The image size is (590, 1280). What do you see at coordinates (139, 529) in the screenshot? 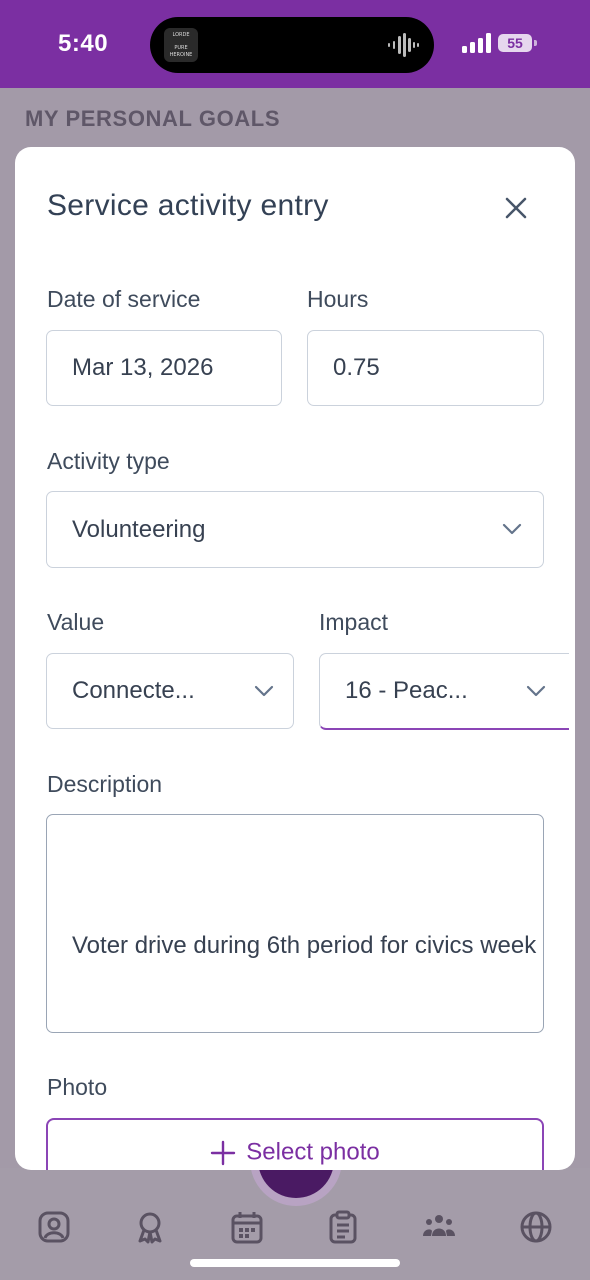
I see `activity-type-value: Volunteering` at bounding box center [139, 529].